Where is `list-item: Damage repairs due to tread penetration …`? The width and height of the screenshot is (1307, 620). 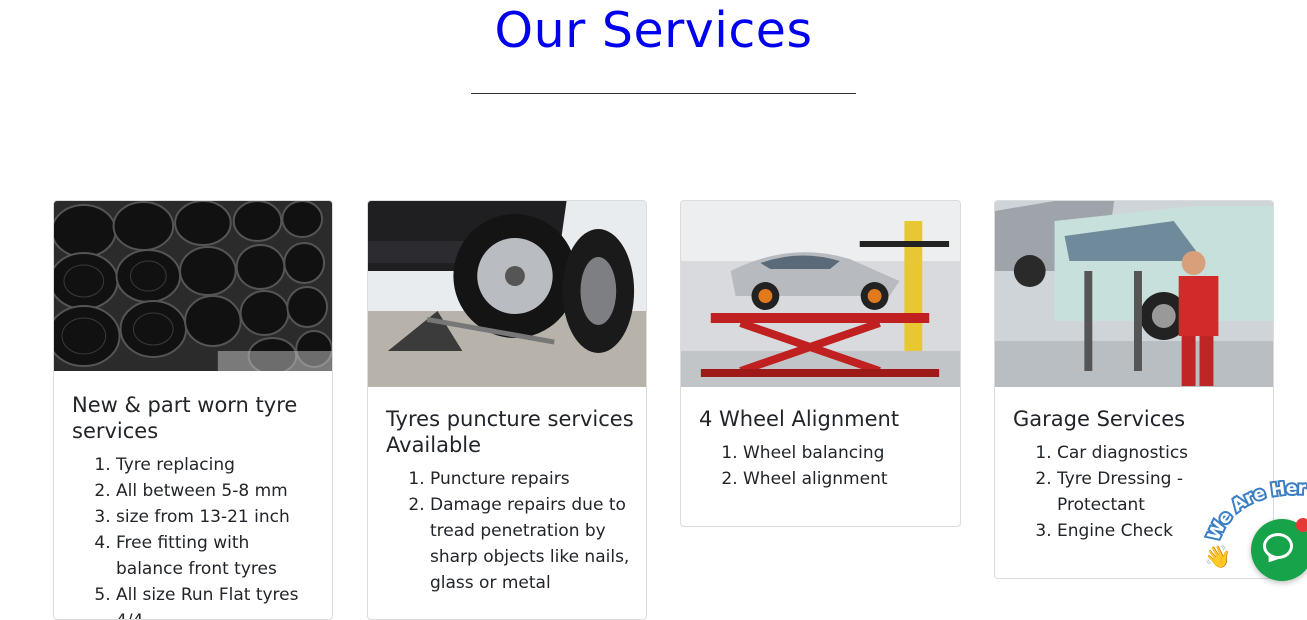 list-item: Damage repairs due to tread penetration … is located at coordinates (532, 544).